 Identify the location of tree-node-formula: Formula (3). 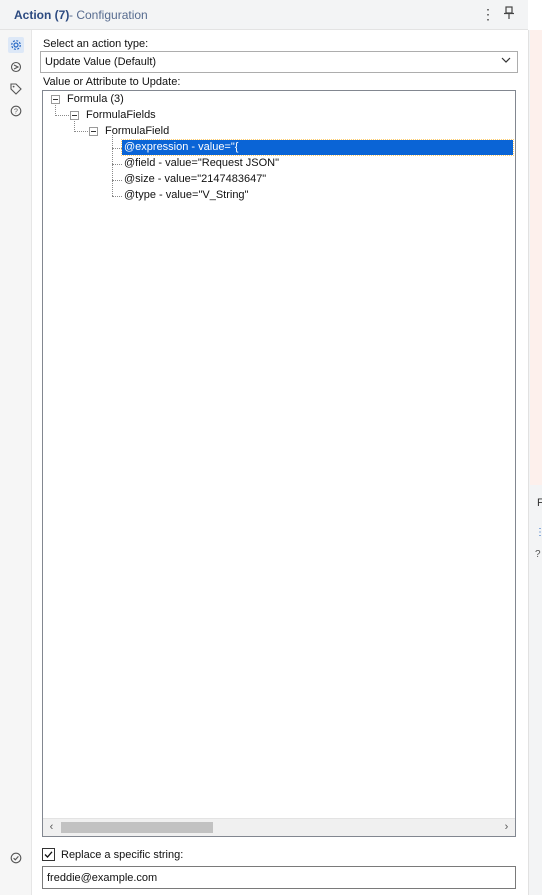
(95, 99).